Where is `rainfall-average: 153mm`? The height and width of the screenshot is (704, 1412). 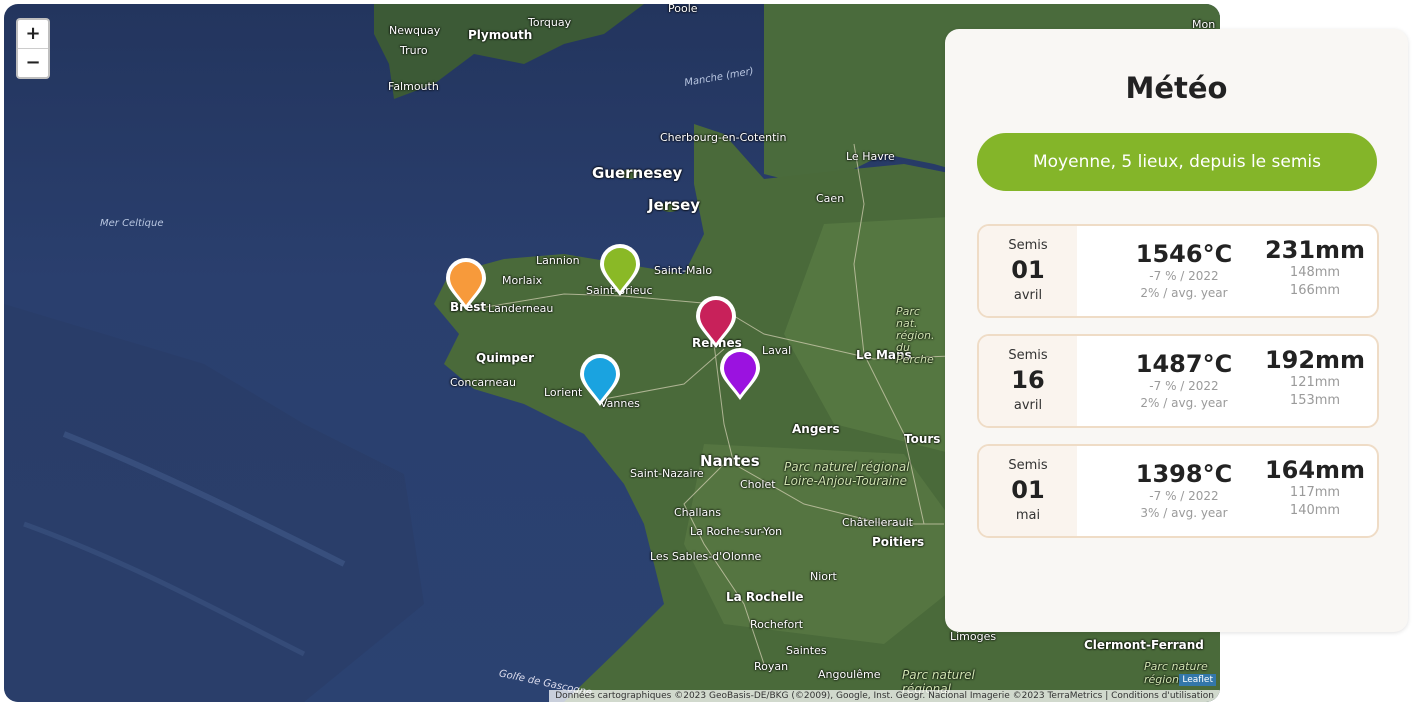
rainfall-average: 153mm is located at coordinates (1315, 400).